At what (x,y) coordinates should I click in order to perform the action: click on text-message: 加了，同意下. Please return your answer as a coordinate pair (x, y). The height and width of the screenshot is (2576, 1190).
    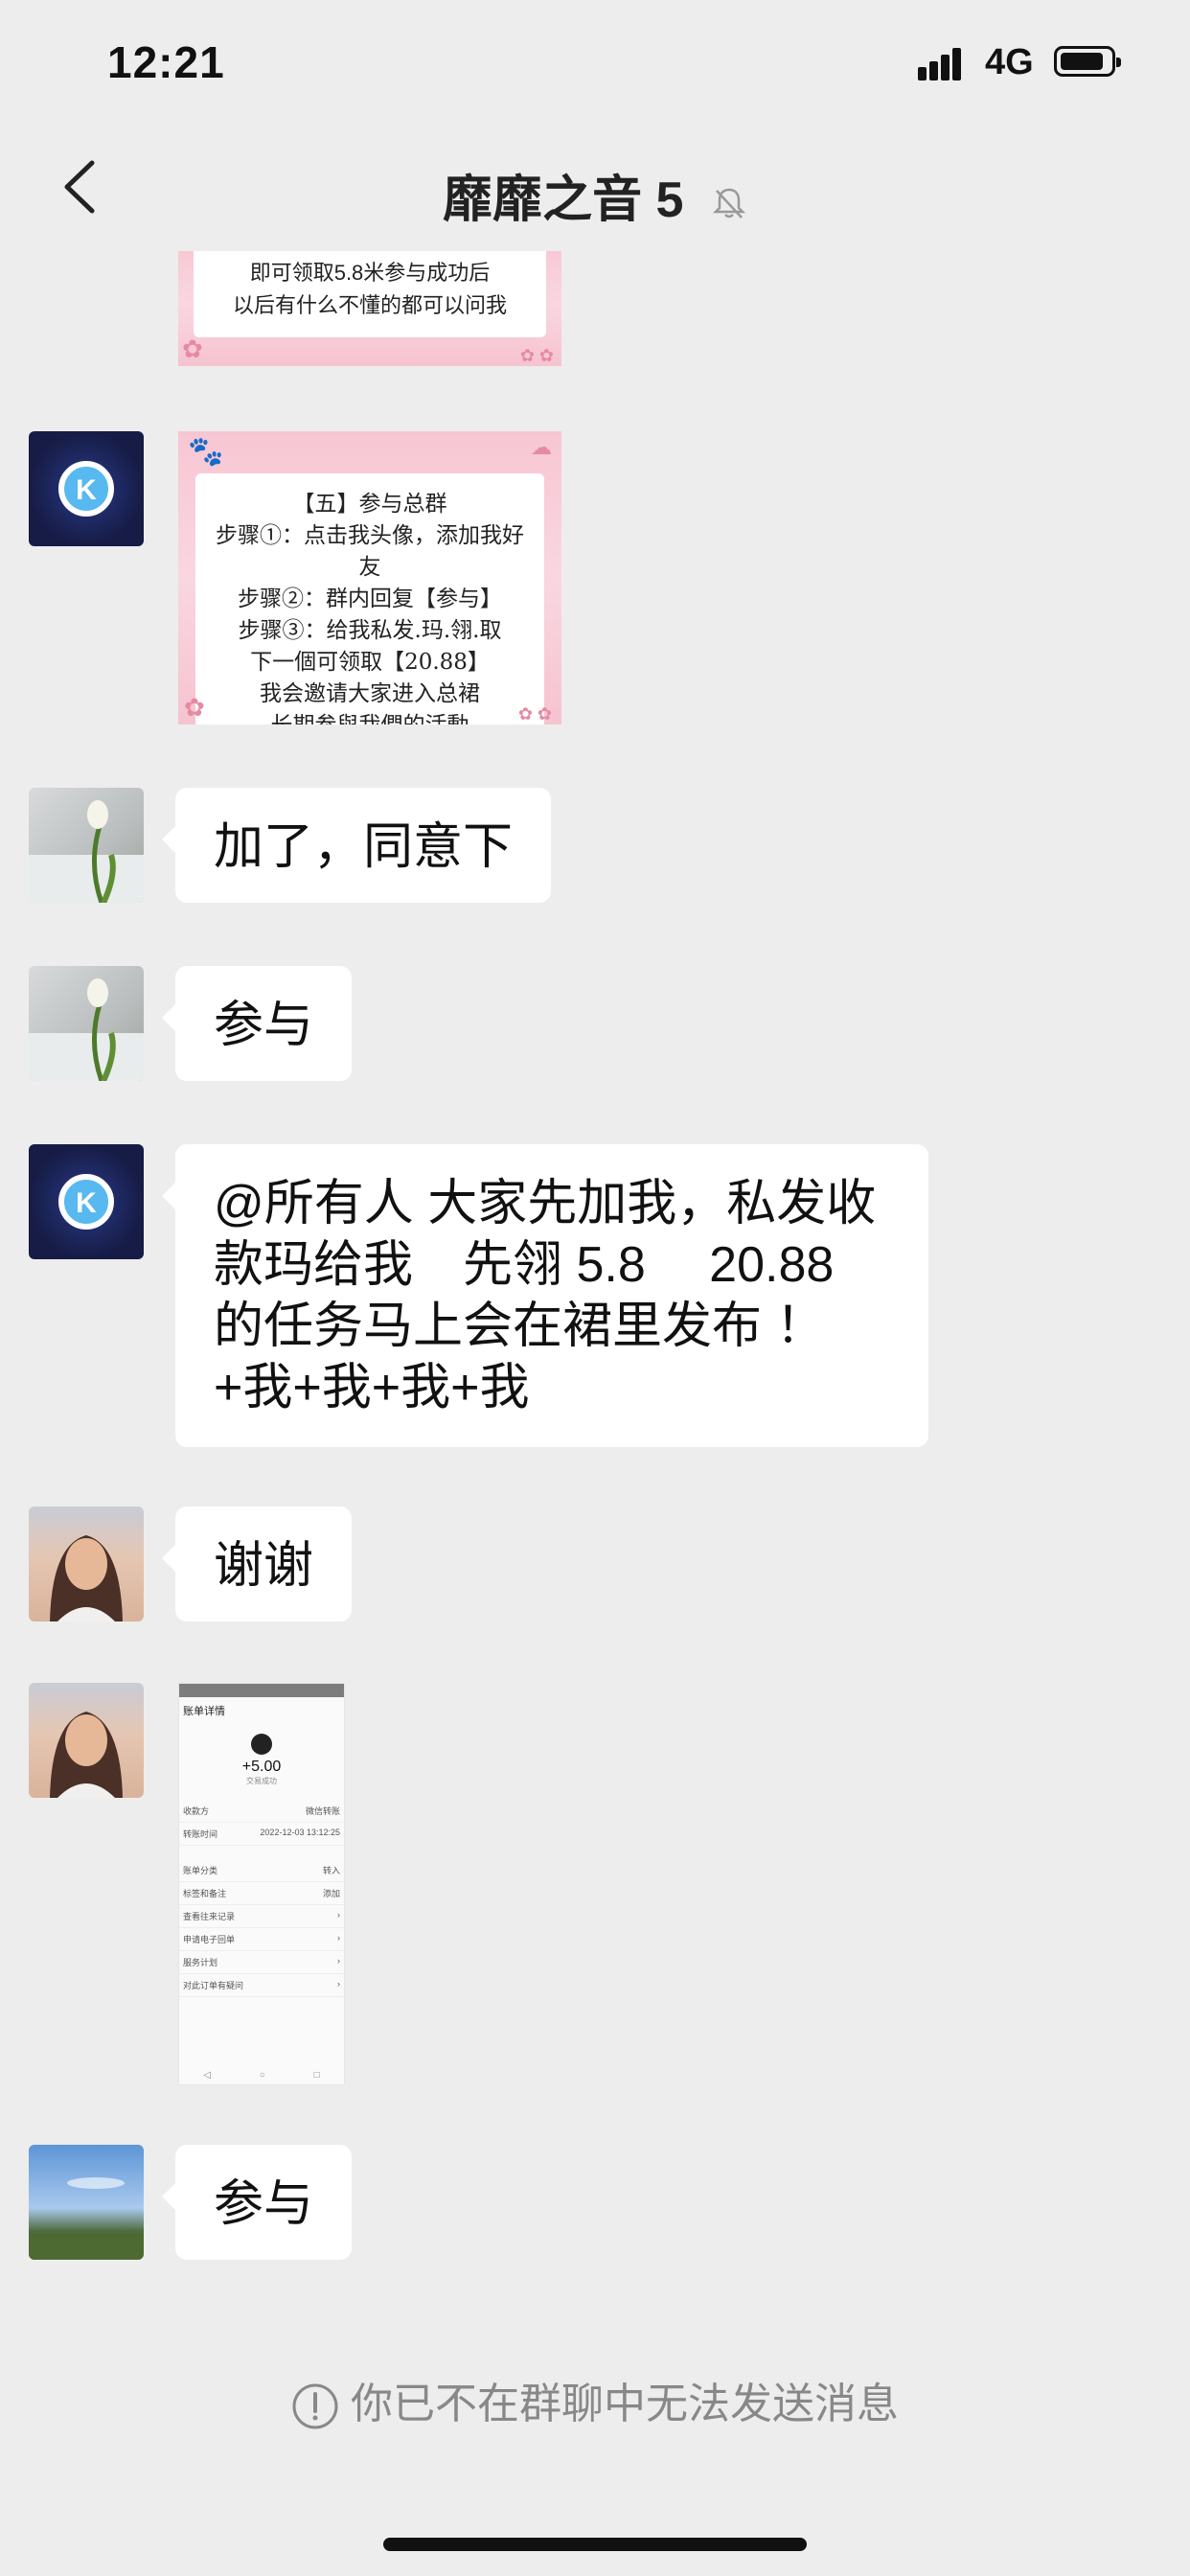
    Looking at the image, I should click on (357, 845).